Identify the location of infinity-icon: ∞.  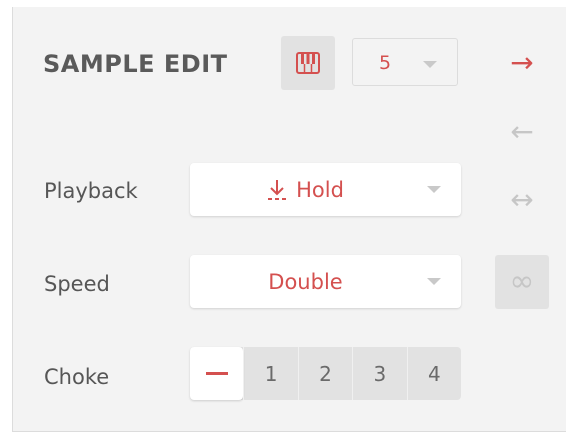
(522, 281).